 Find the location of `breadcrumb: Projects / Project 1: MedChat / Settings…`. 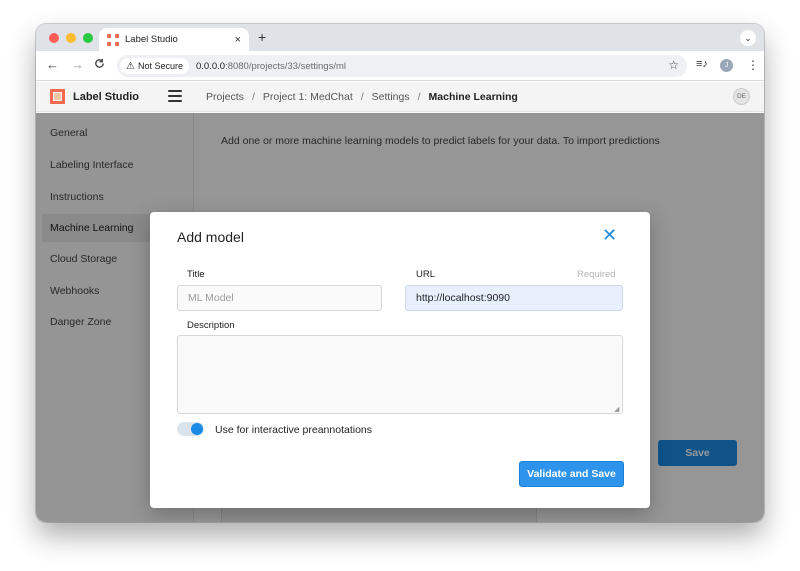

breadcrumb: Projects / Project 1: MedChat / Settings… is located at coordinates (362, 97).